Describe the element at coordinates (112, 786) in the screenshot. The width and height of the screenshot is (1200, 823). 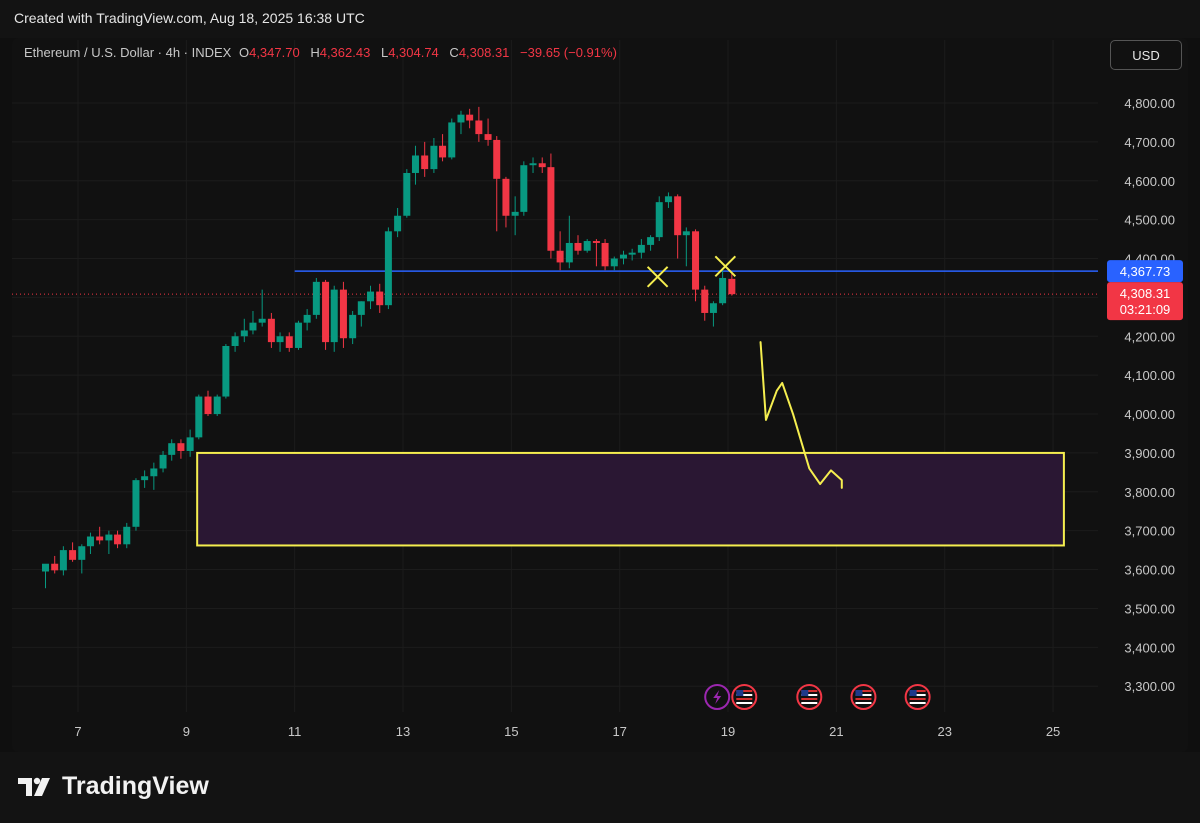
I see `tradingview-logo: TradingView` at that location.